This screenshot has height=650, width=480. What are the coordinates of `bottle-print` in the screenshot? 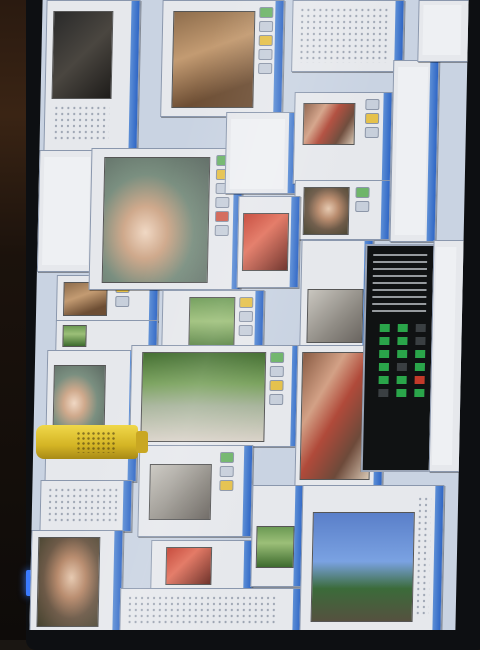 It's located at (96, 442).